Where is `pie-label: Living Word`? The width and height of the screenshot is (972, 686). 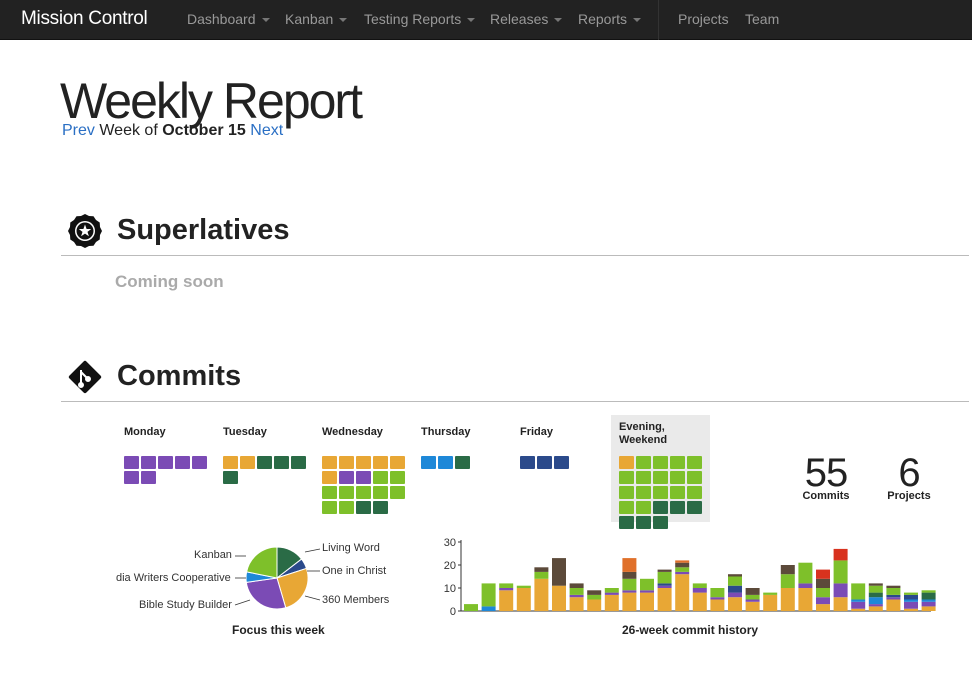
pie-label: Living Word is located at coordinates (351, 548).